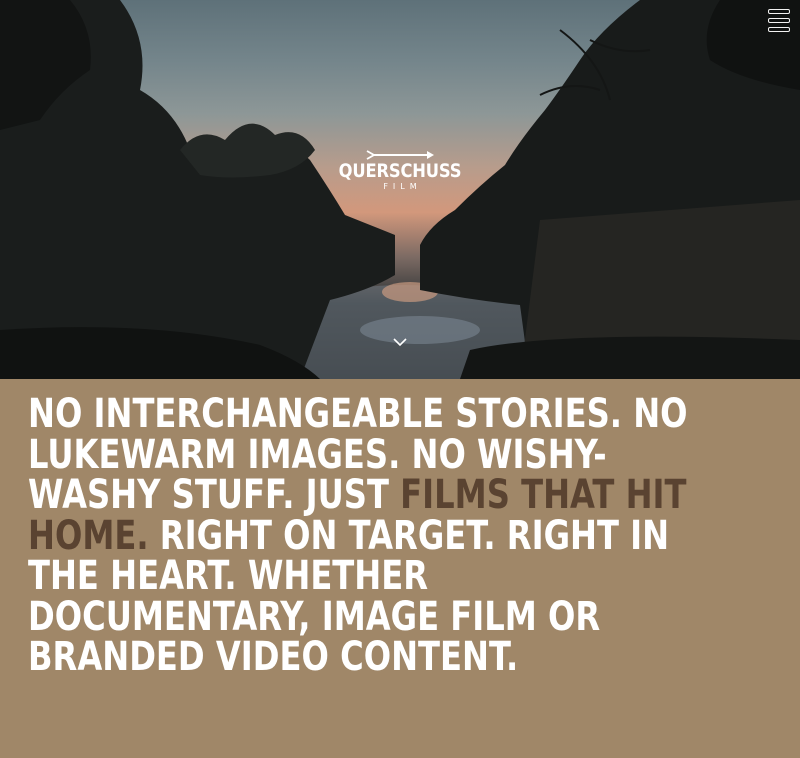 Image resolution: width=800 pixels, height=758 pixels. Describe the element at coordinates (402, 186) in the screenshot. I see `logo-subtitle: FILM` at that location.